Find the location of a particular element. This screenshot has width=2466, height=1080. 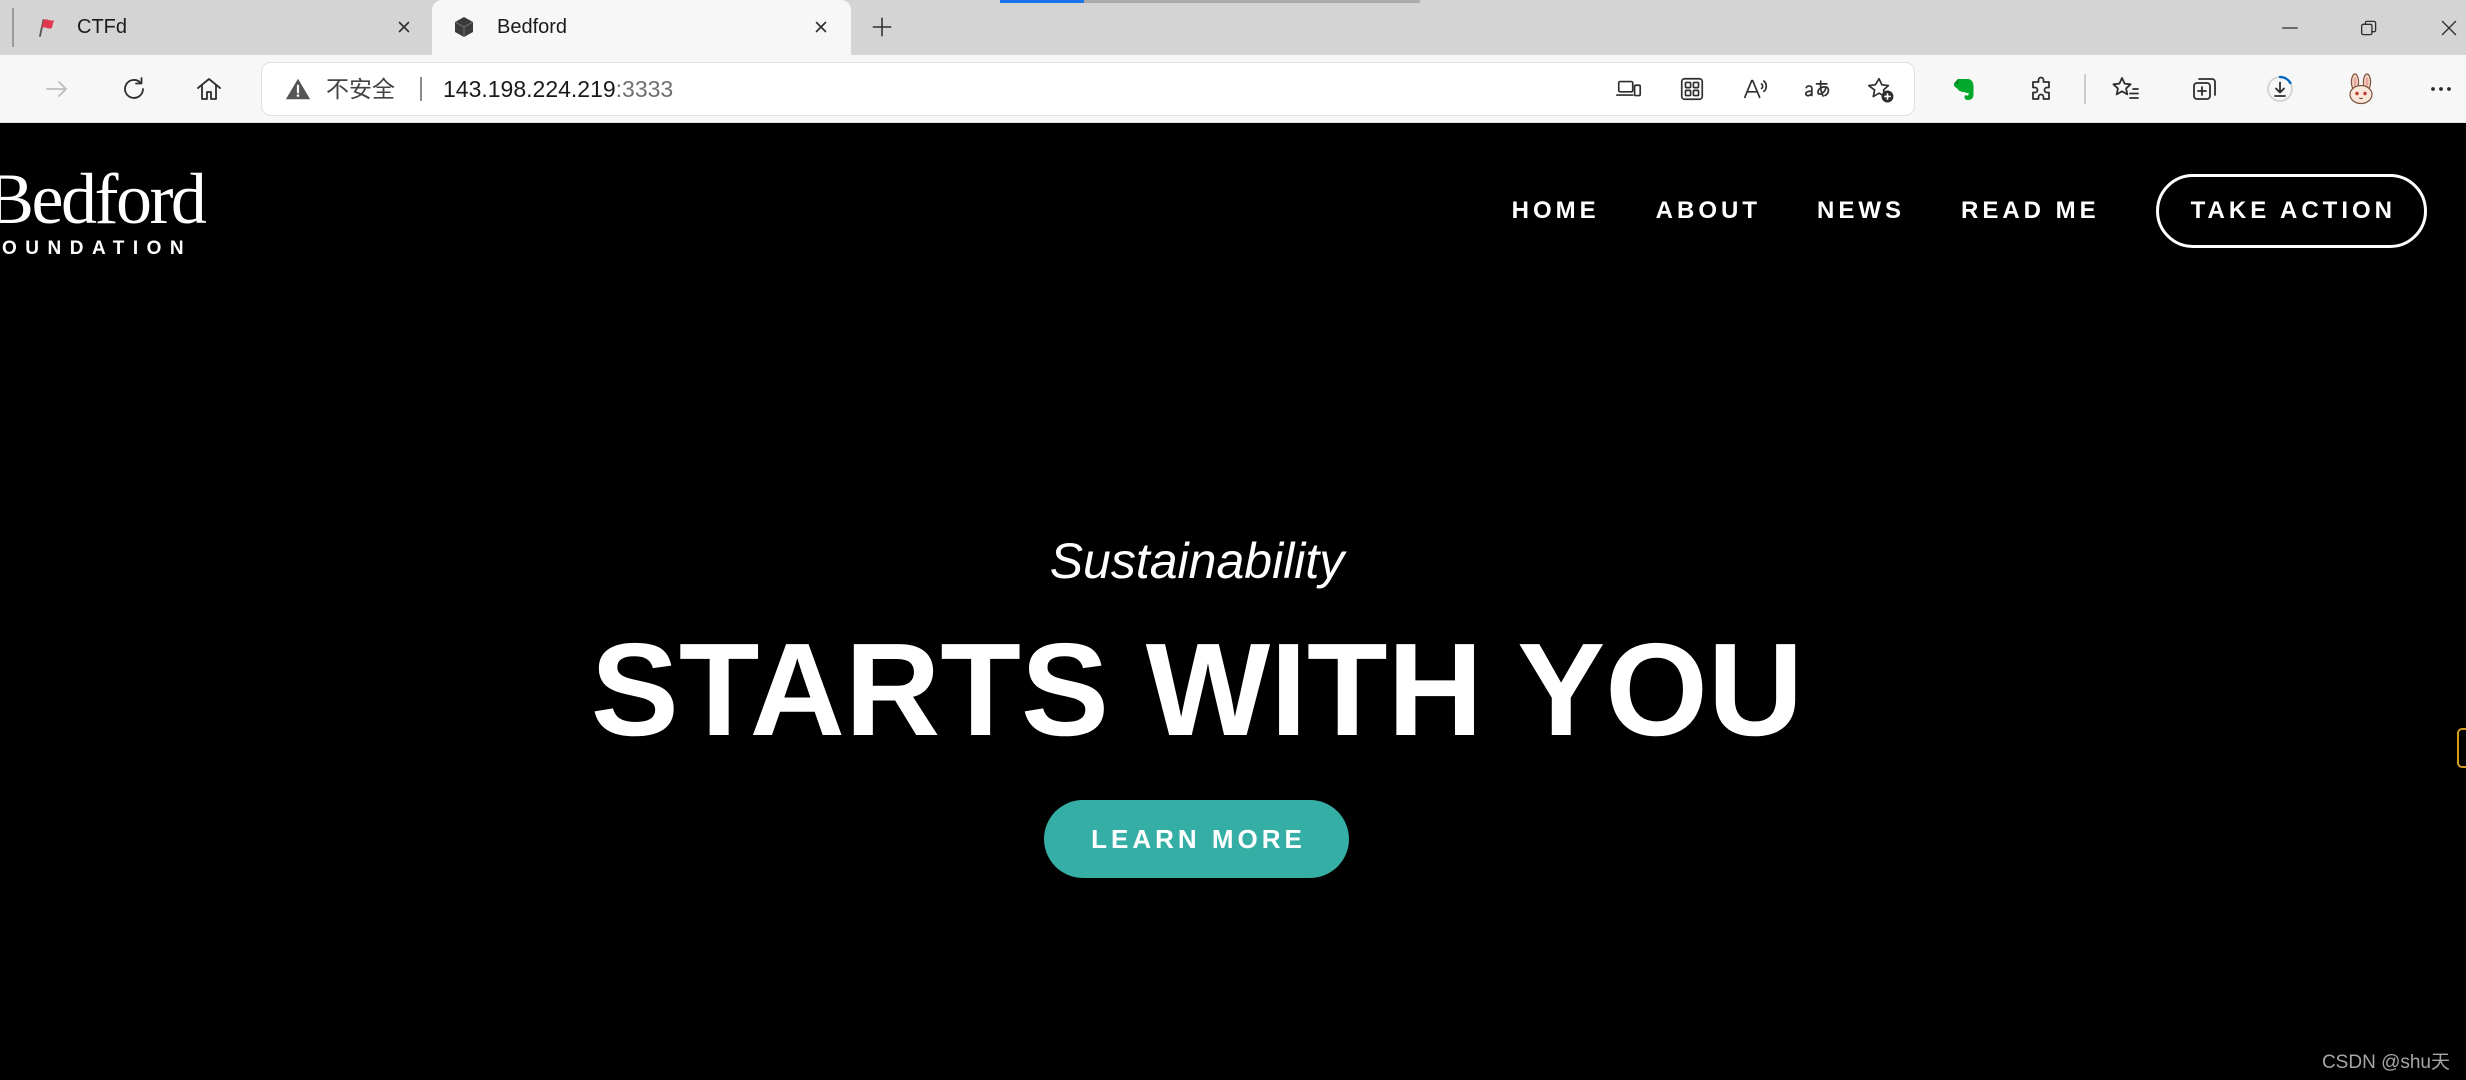

reload-icon is located at coordinates (134, 88).